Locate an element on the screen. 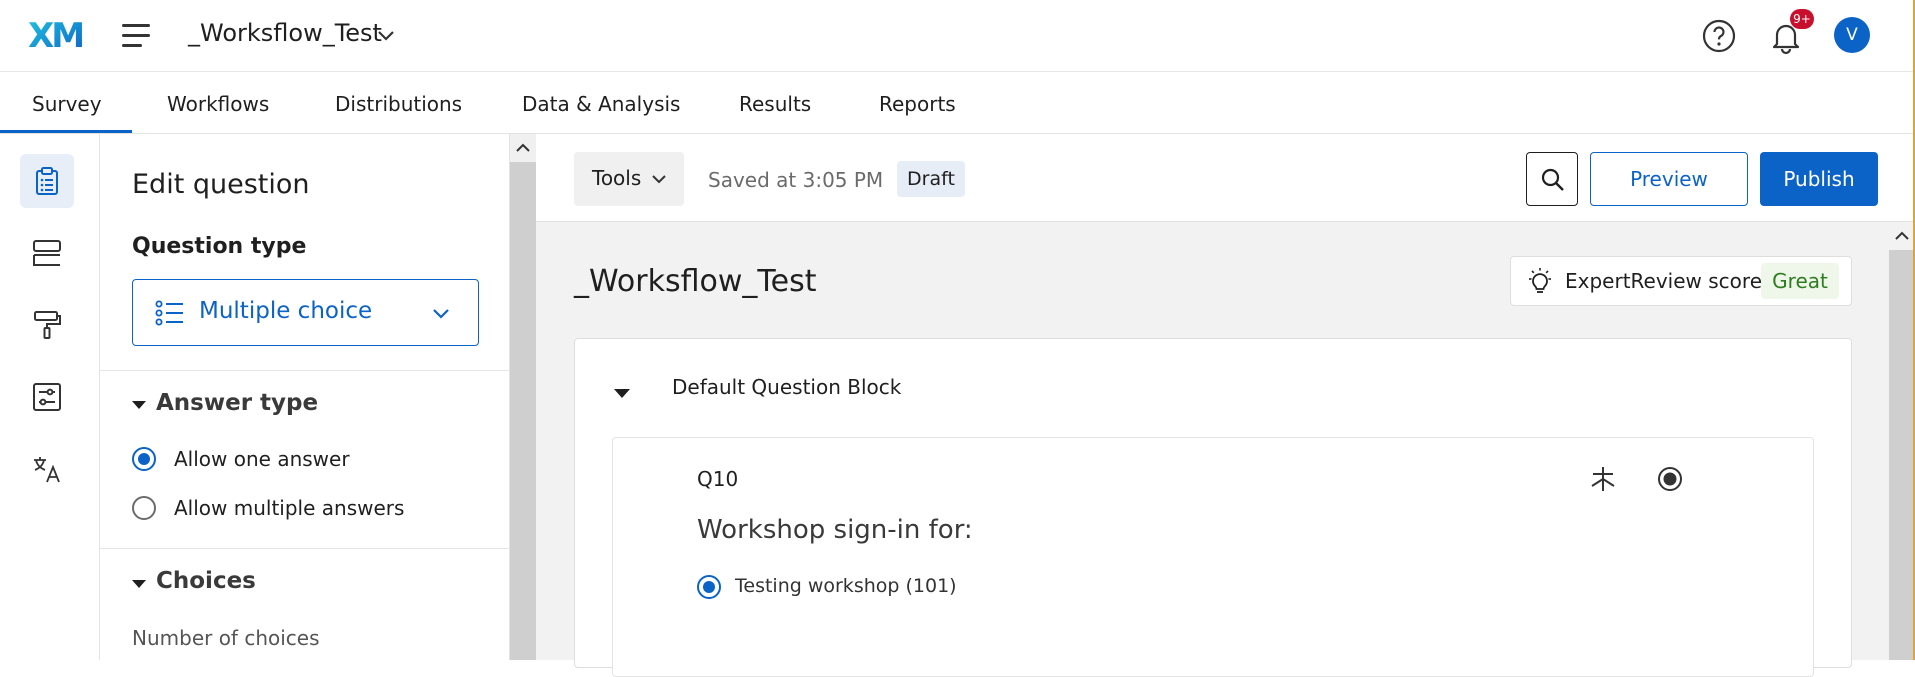  answer-choice-label: Testing workshop (101) is located at coordinates (846, 586).